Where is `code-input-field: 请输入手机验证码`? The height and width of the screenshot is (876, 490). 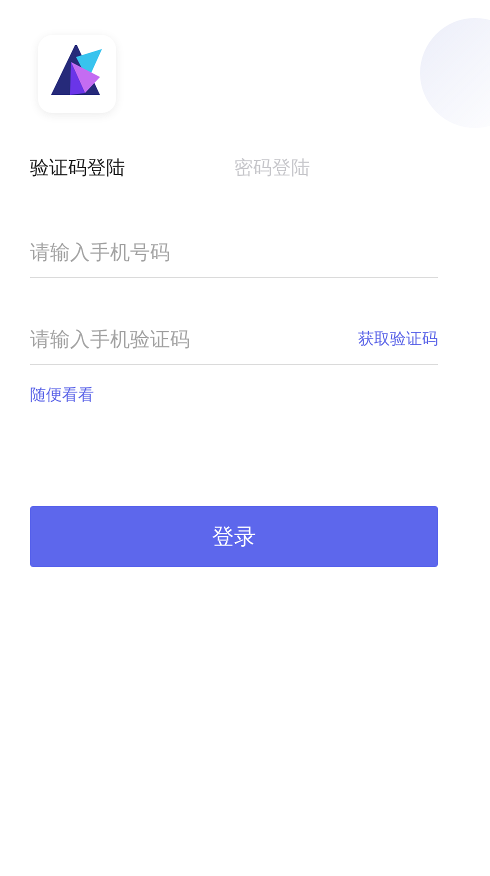 code-input-field: 请输入手机验证码 is located at coordinates (194, 339).